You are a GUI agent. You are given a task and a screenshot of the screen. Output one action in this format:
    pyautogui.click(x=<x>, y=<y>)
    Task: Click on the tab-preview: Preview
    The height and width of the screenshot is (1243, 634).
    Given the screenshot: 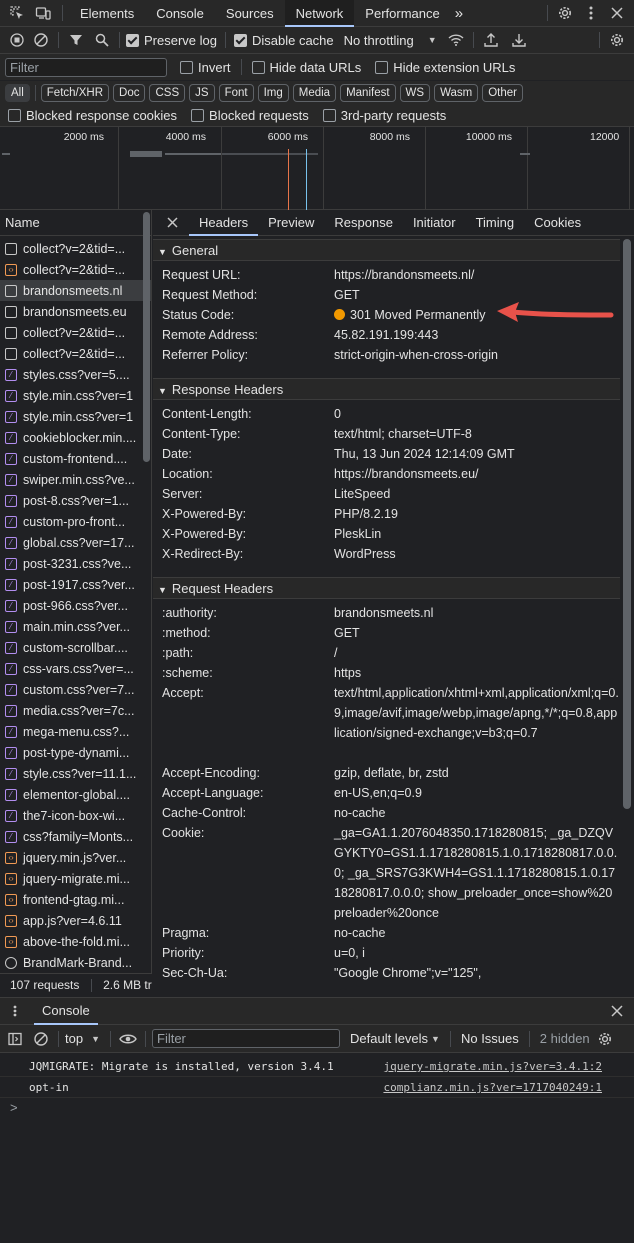 What is the action you would take?
    pyautogui.click(x=291, y=223)
    